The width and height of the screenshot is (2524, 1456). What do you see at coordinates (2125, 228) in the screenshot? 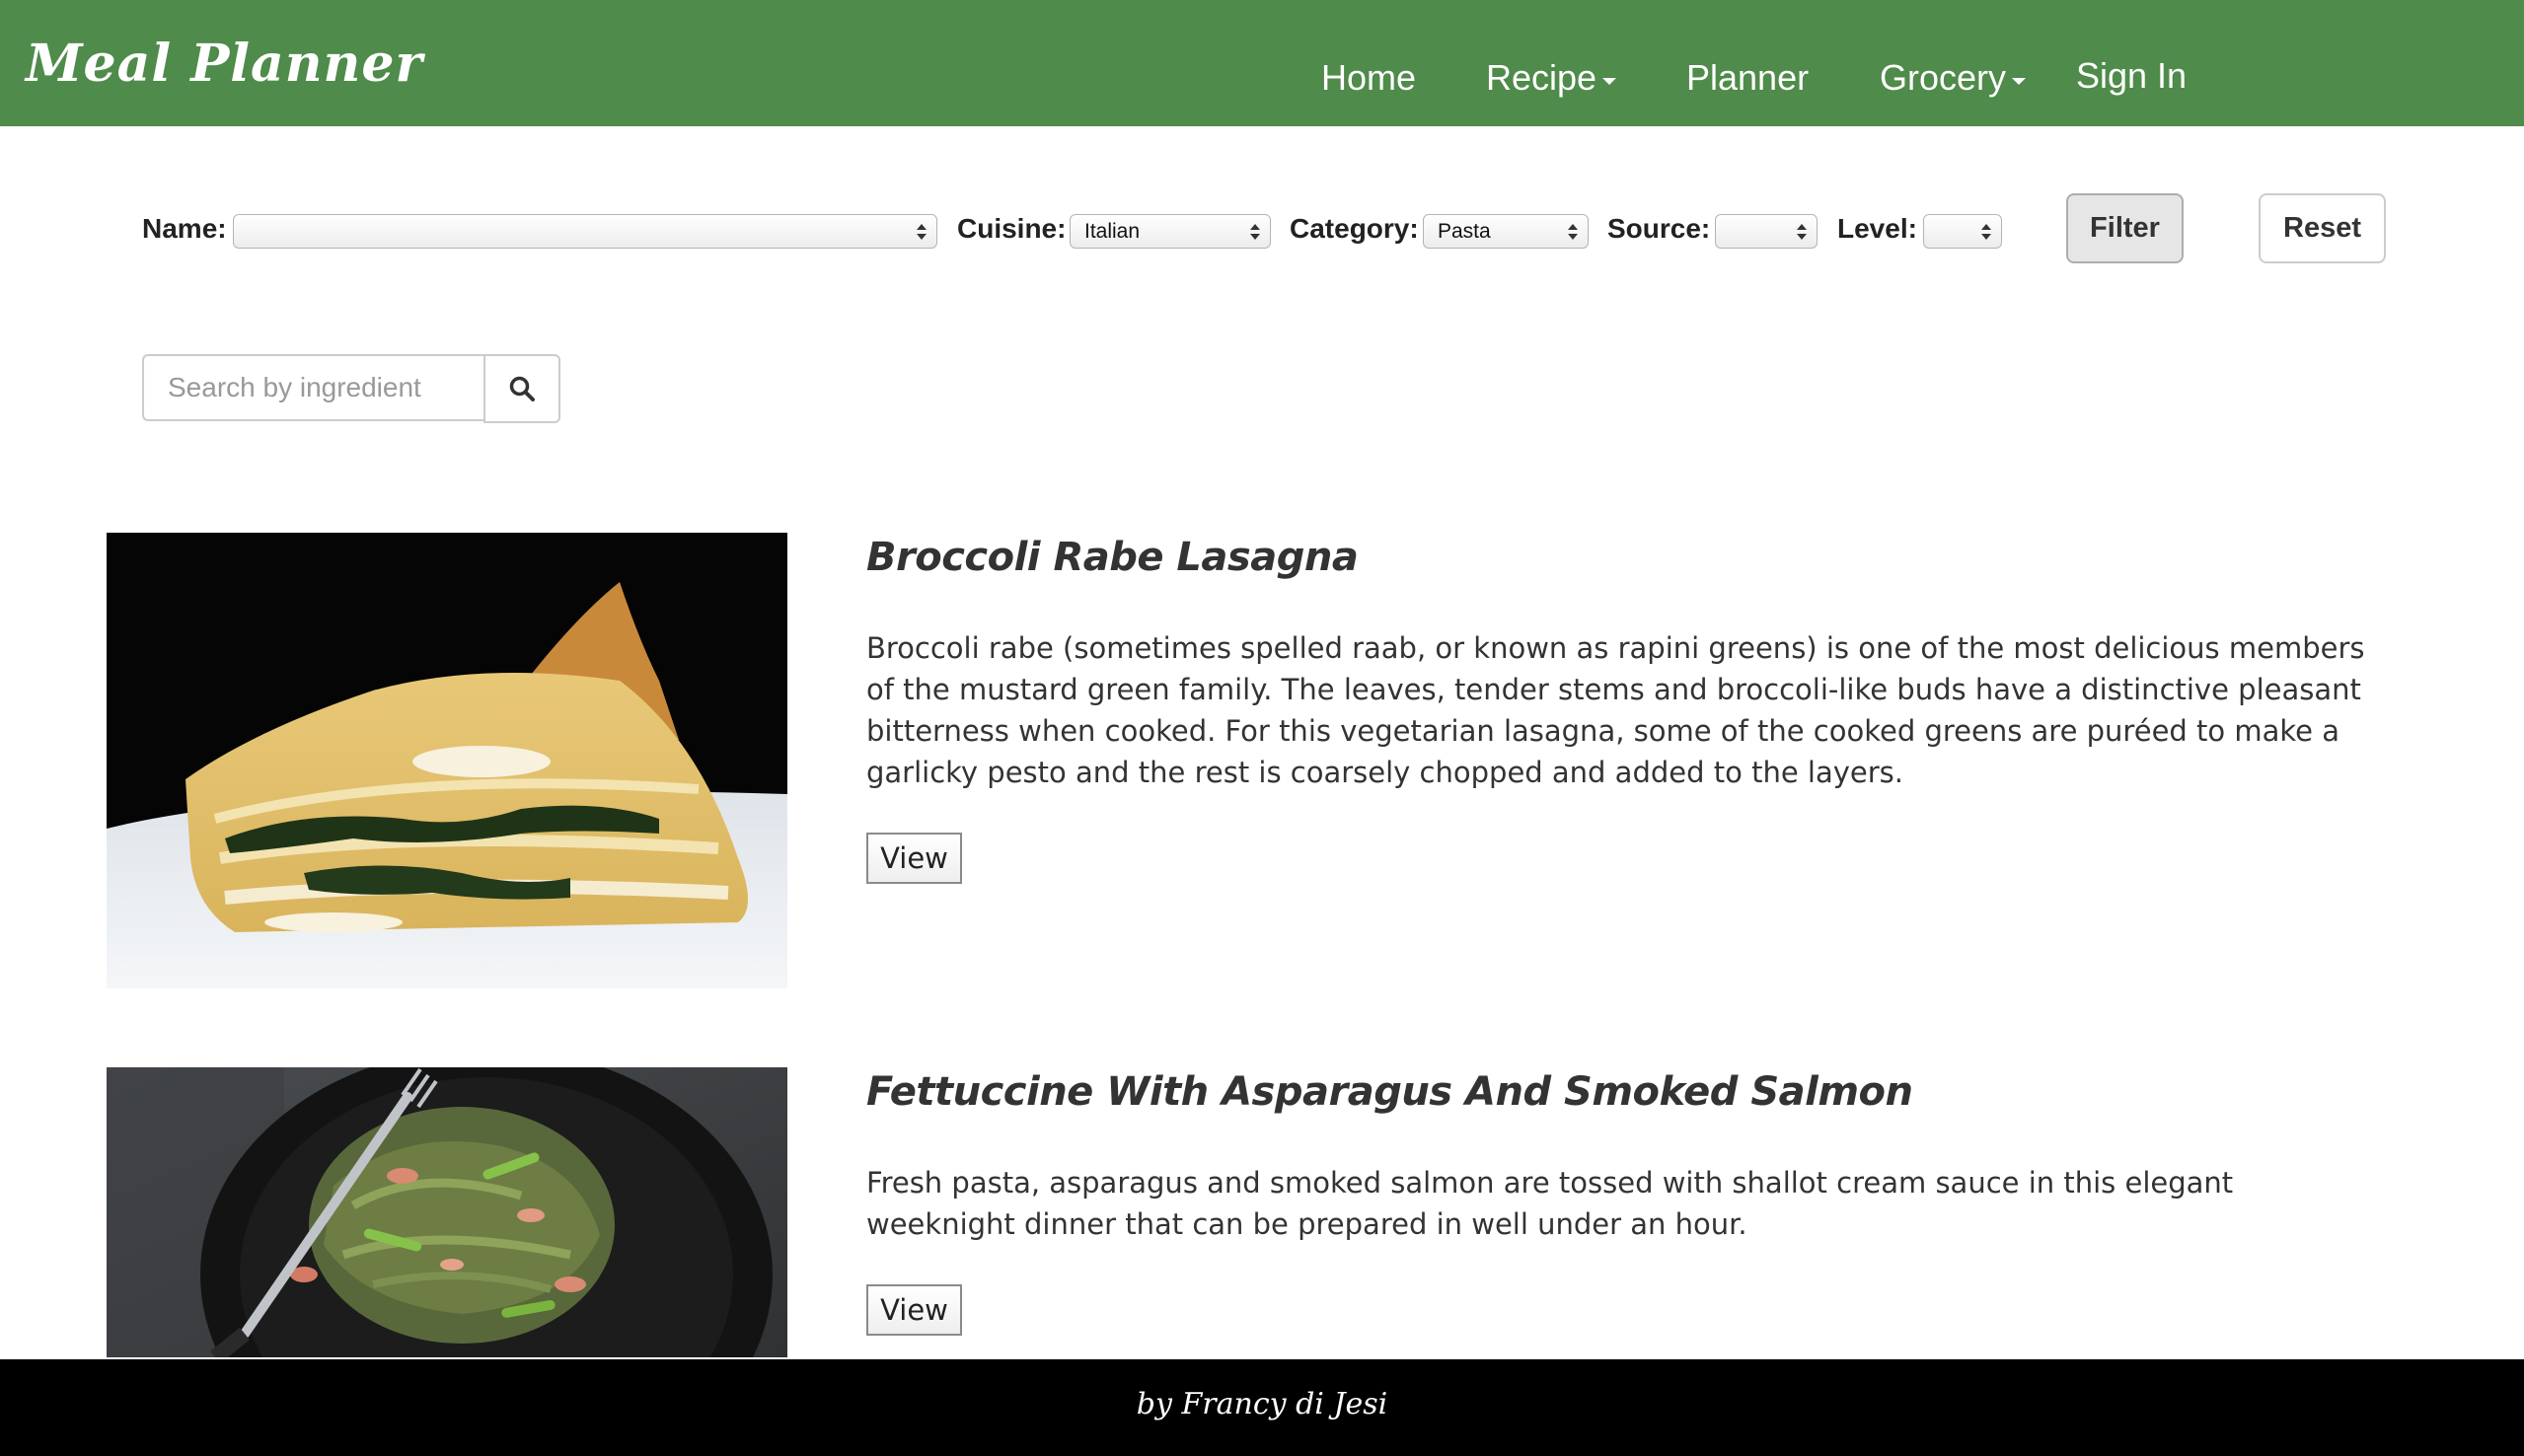
I see `filter-button: Filter` at bounding box center [2125, 228].